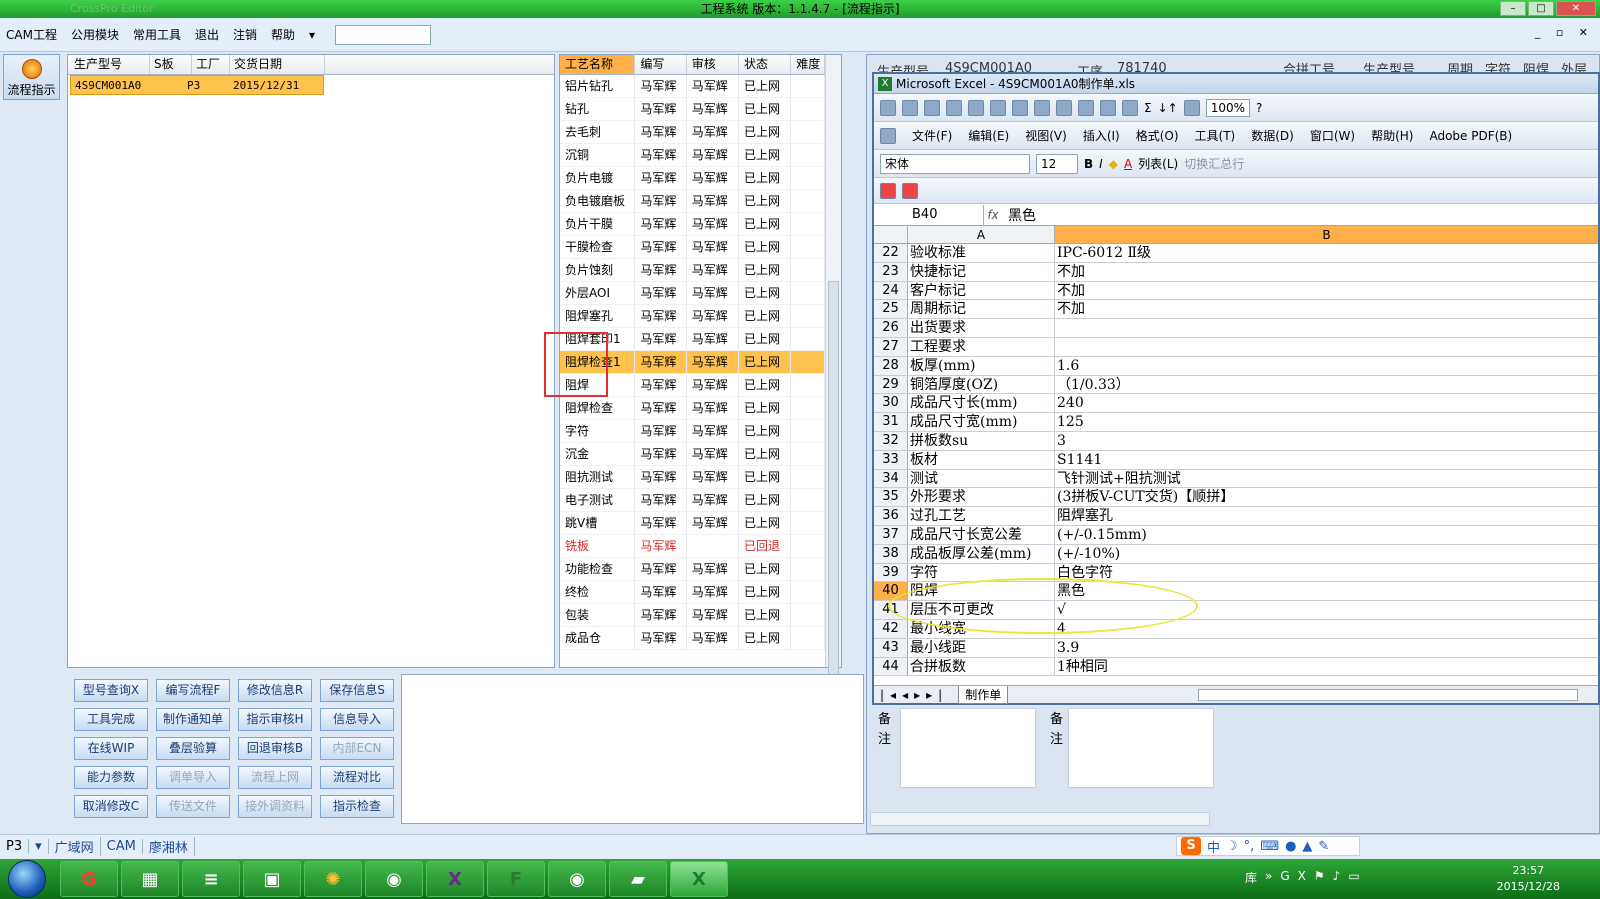  Describe the element at coordinates (981, 553) in the screenshot. I see `cell-a: 成品板厚公差(mm)` at that location.